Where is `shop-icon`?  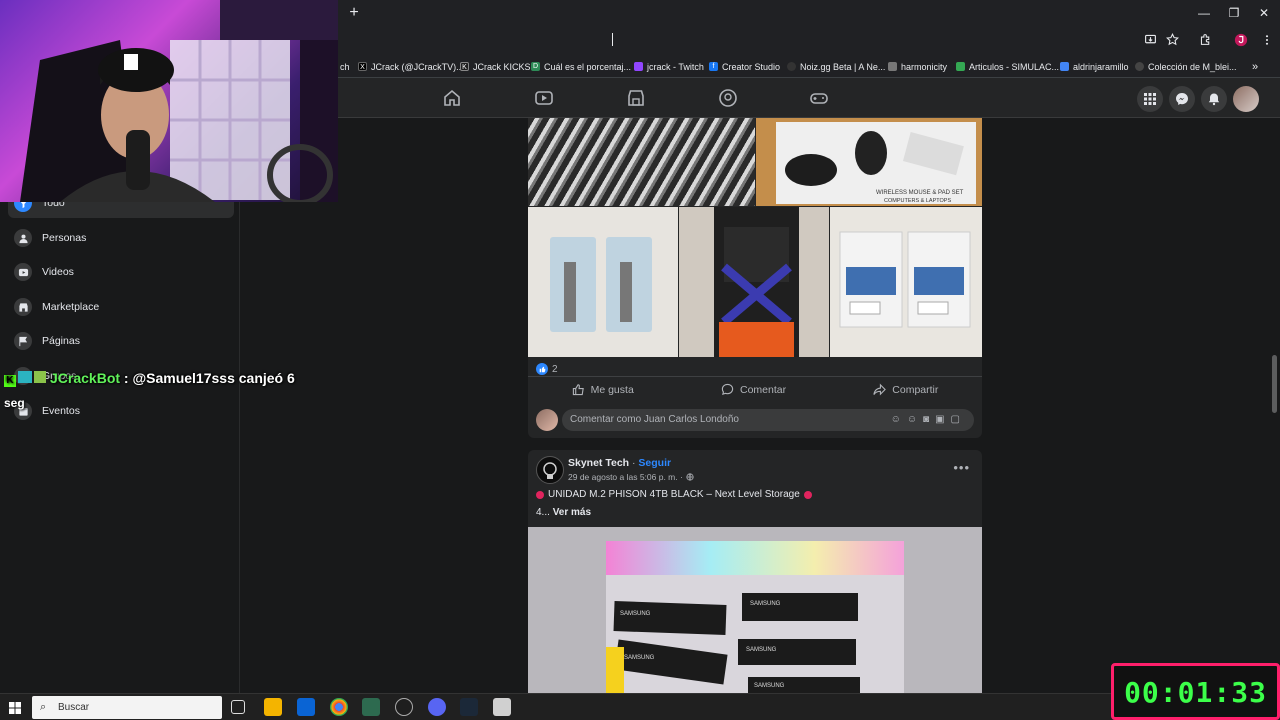
shop-icon is located at coordinates (23, 307).